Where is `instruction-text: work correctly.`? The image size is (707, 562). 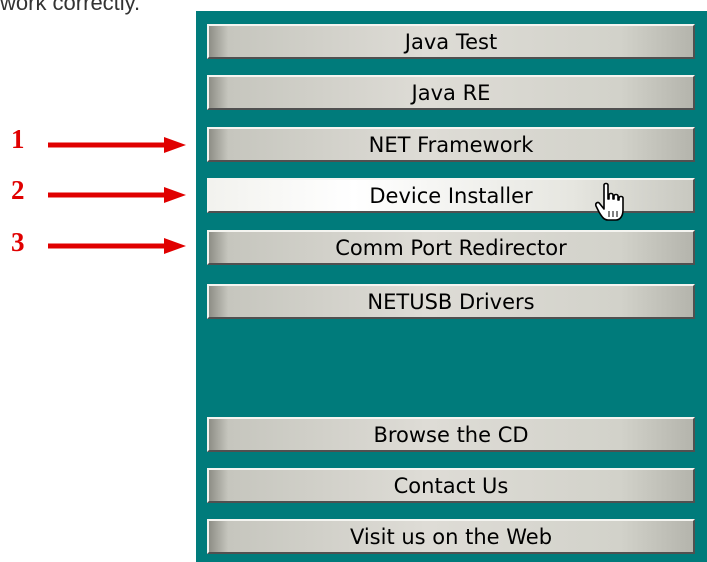
instruction-text: work correctly. is located at coordinates (70, 7).